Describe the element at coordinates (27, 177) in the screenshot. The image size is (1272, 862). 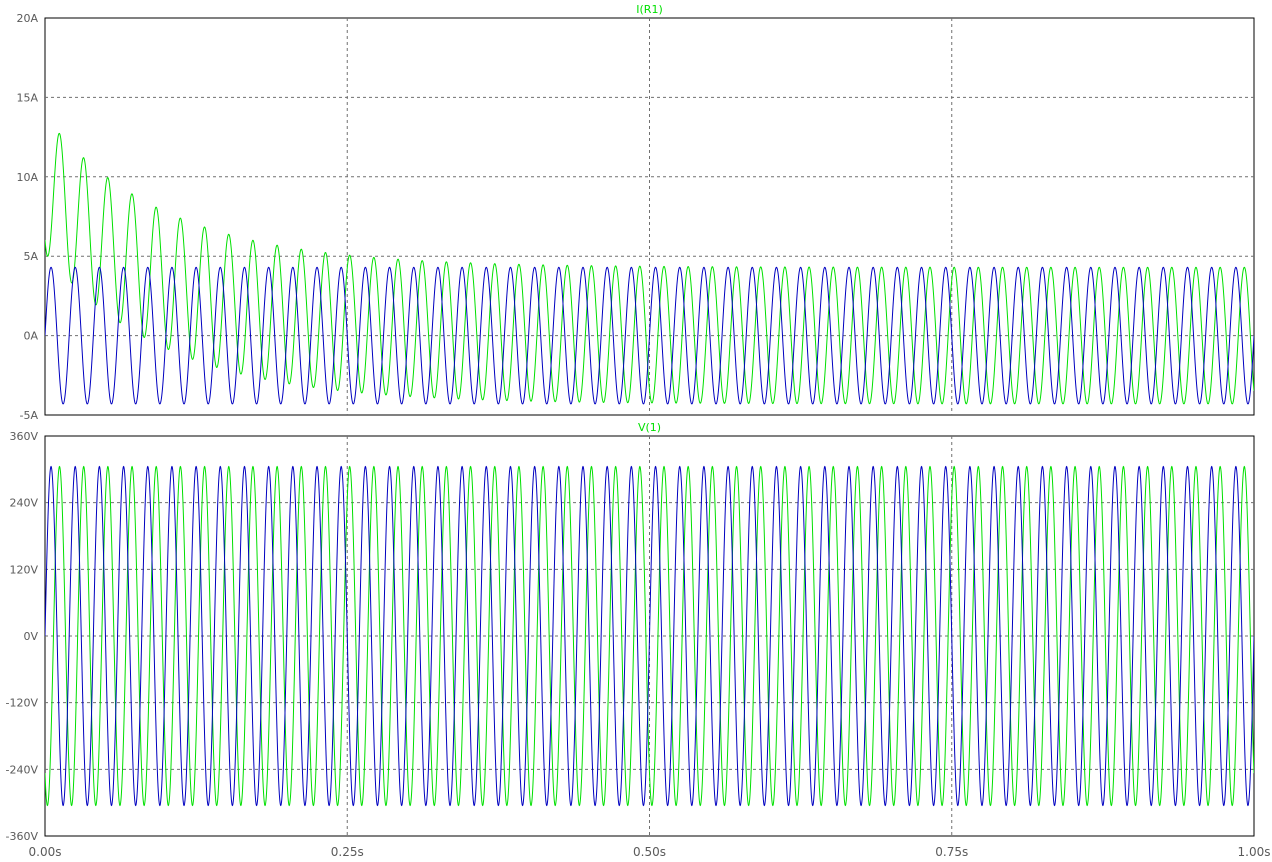
I see `current-y-tick-label: 10A` at that location.